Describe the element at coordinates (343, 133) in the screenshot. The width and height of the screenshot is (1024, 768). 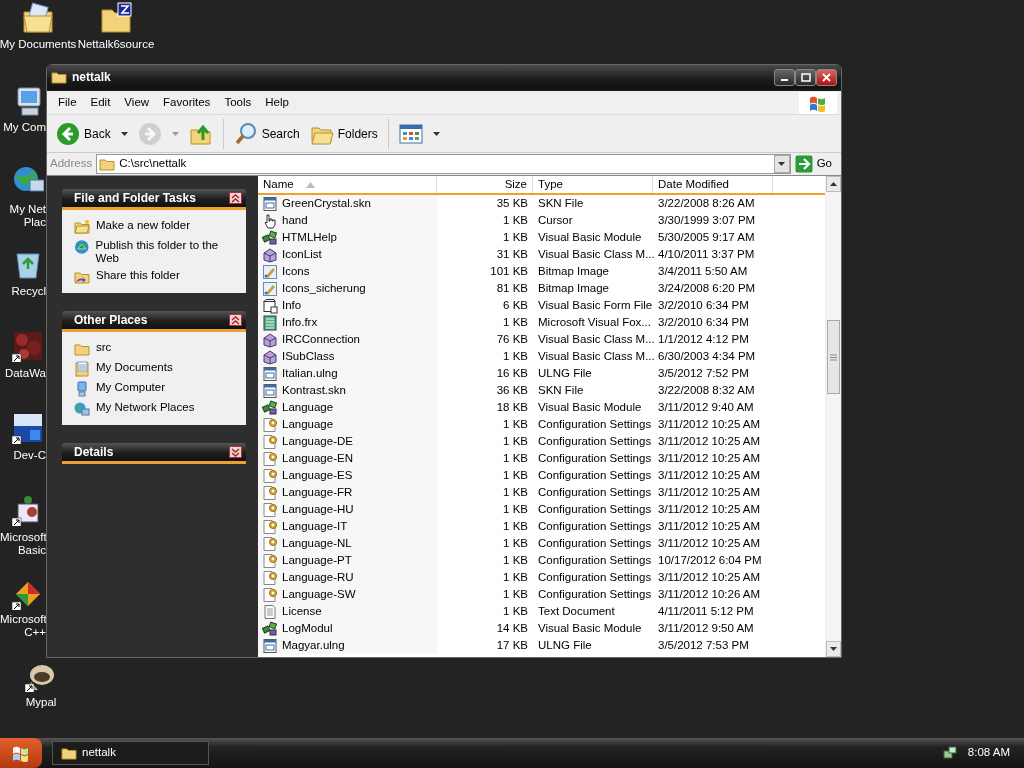
I see `folders-button: Folders` at that location.